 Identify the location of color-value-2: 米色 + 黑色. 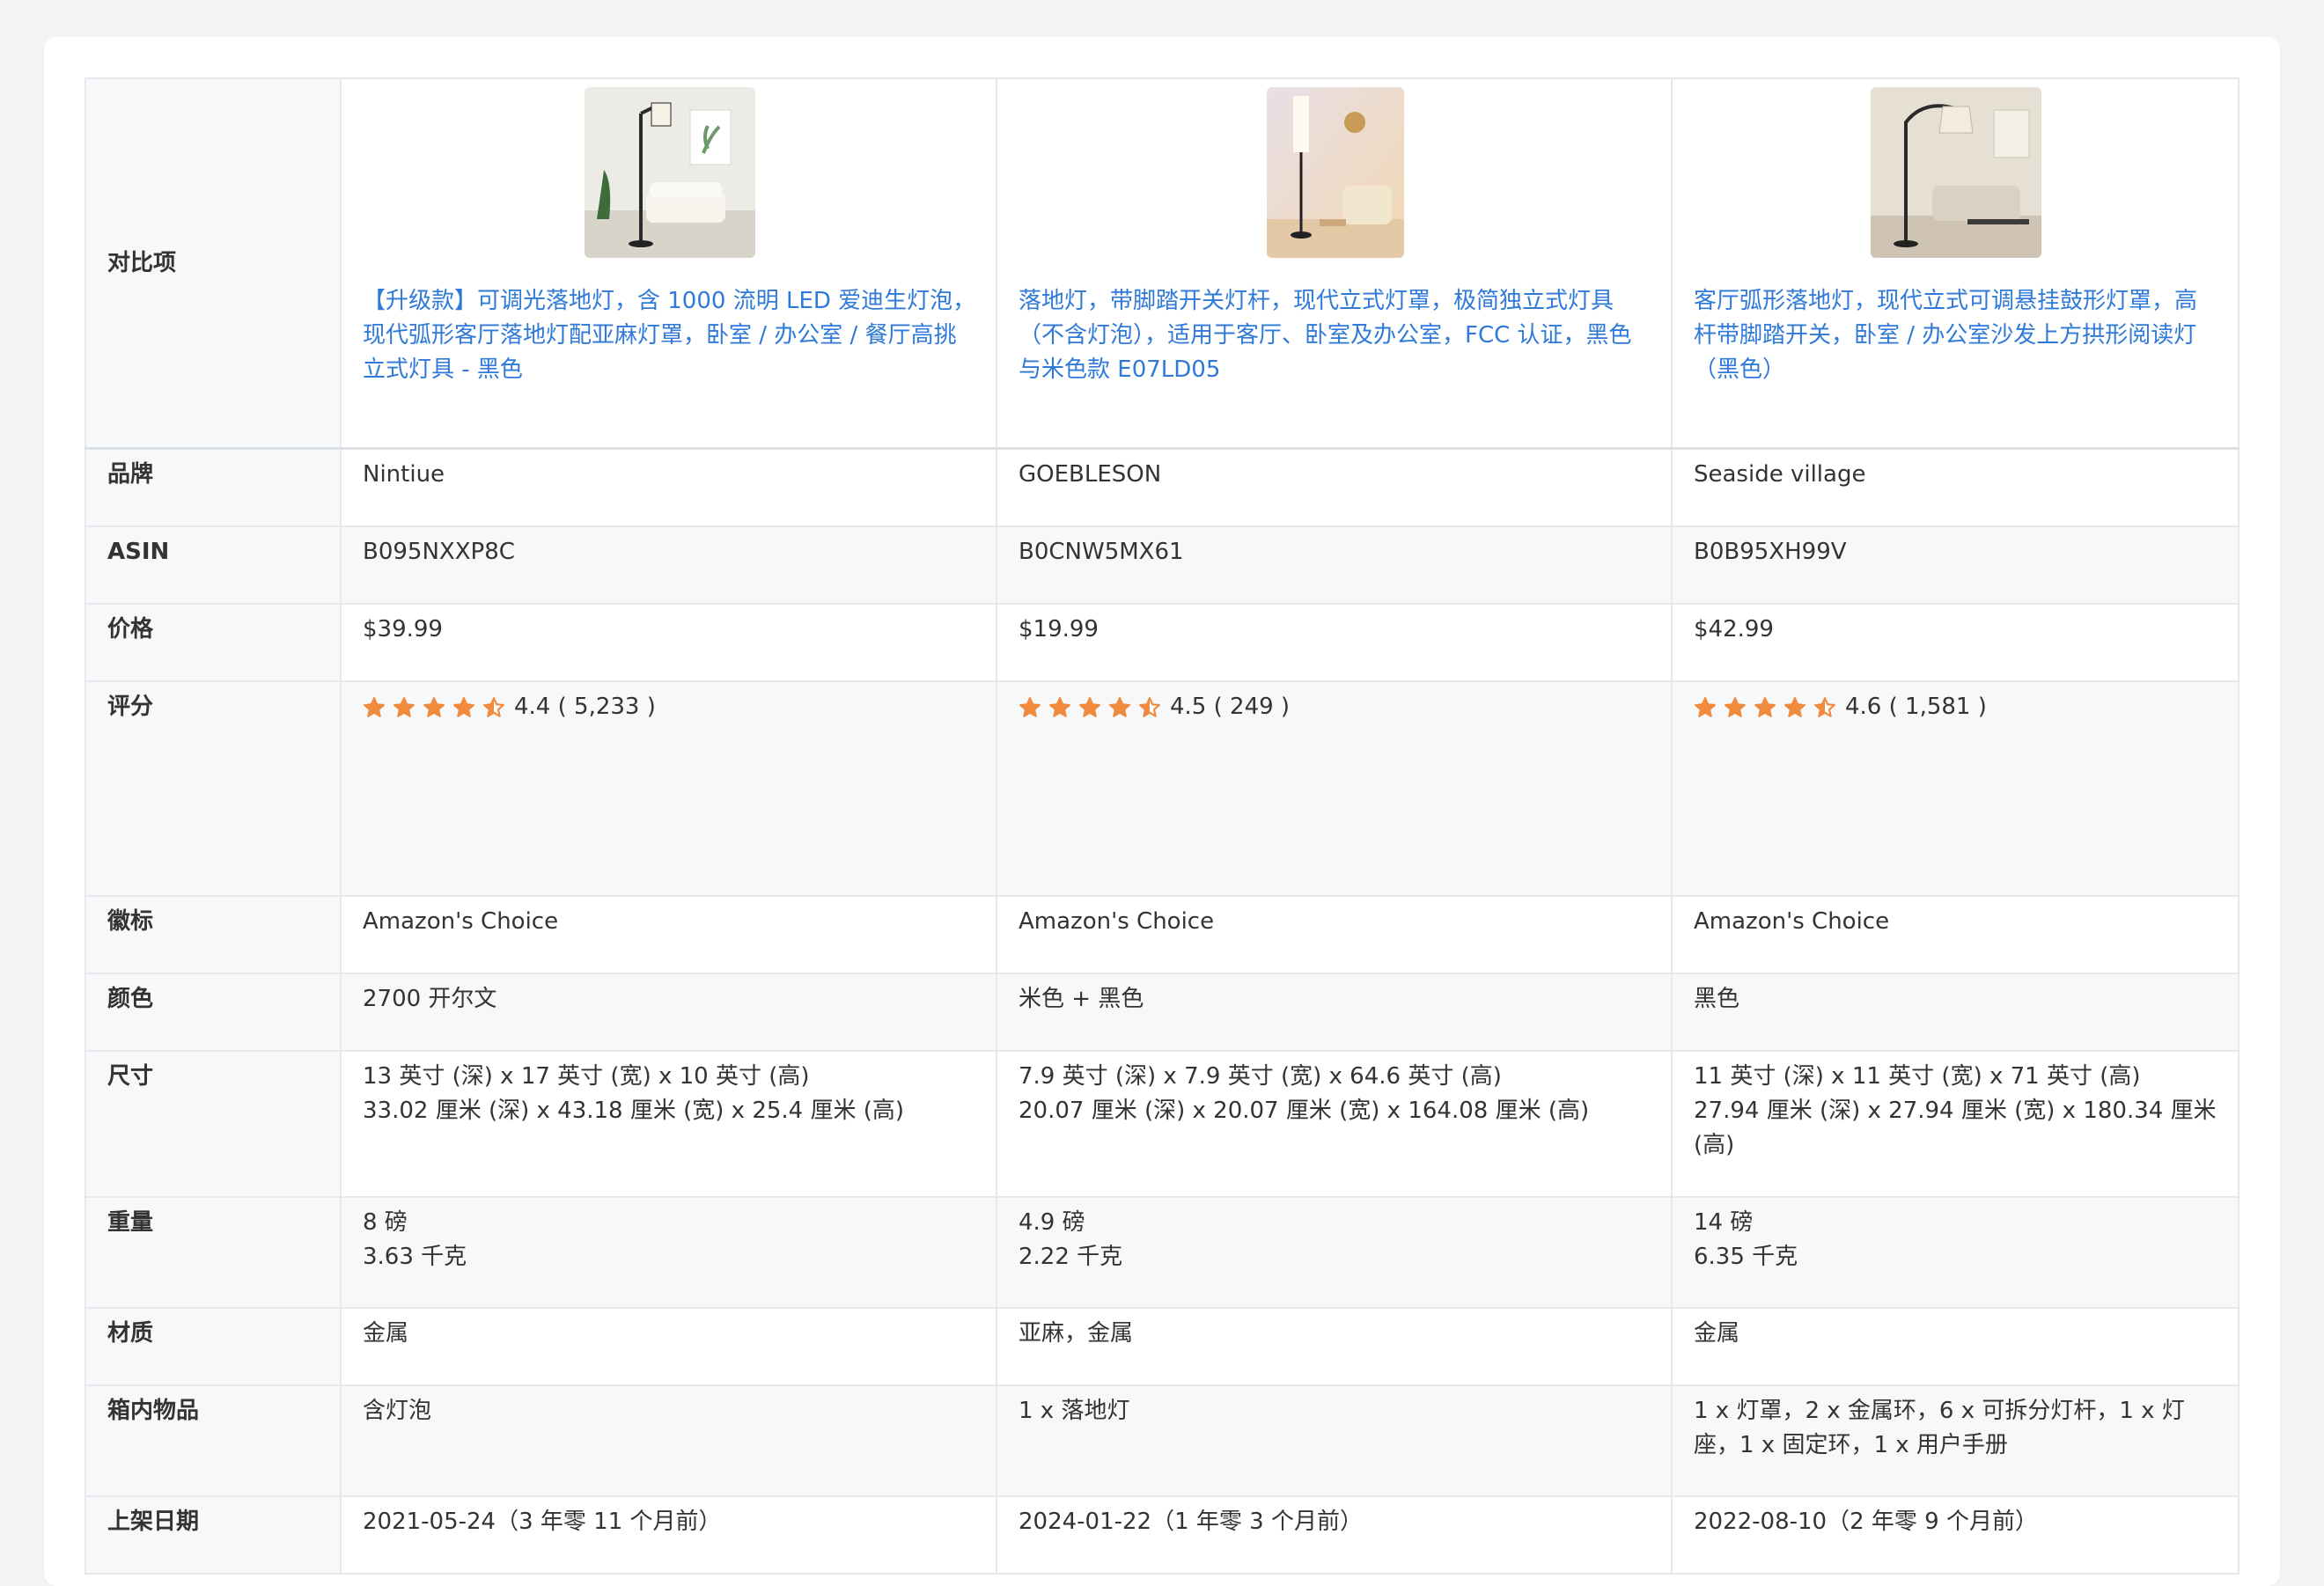
(1334, 1012).